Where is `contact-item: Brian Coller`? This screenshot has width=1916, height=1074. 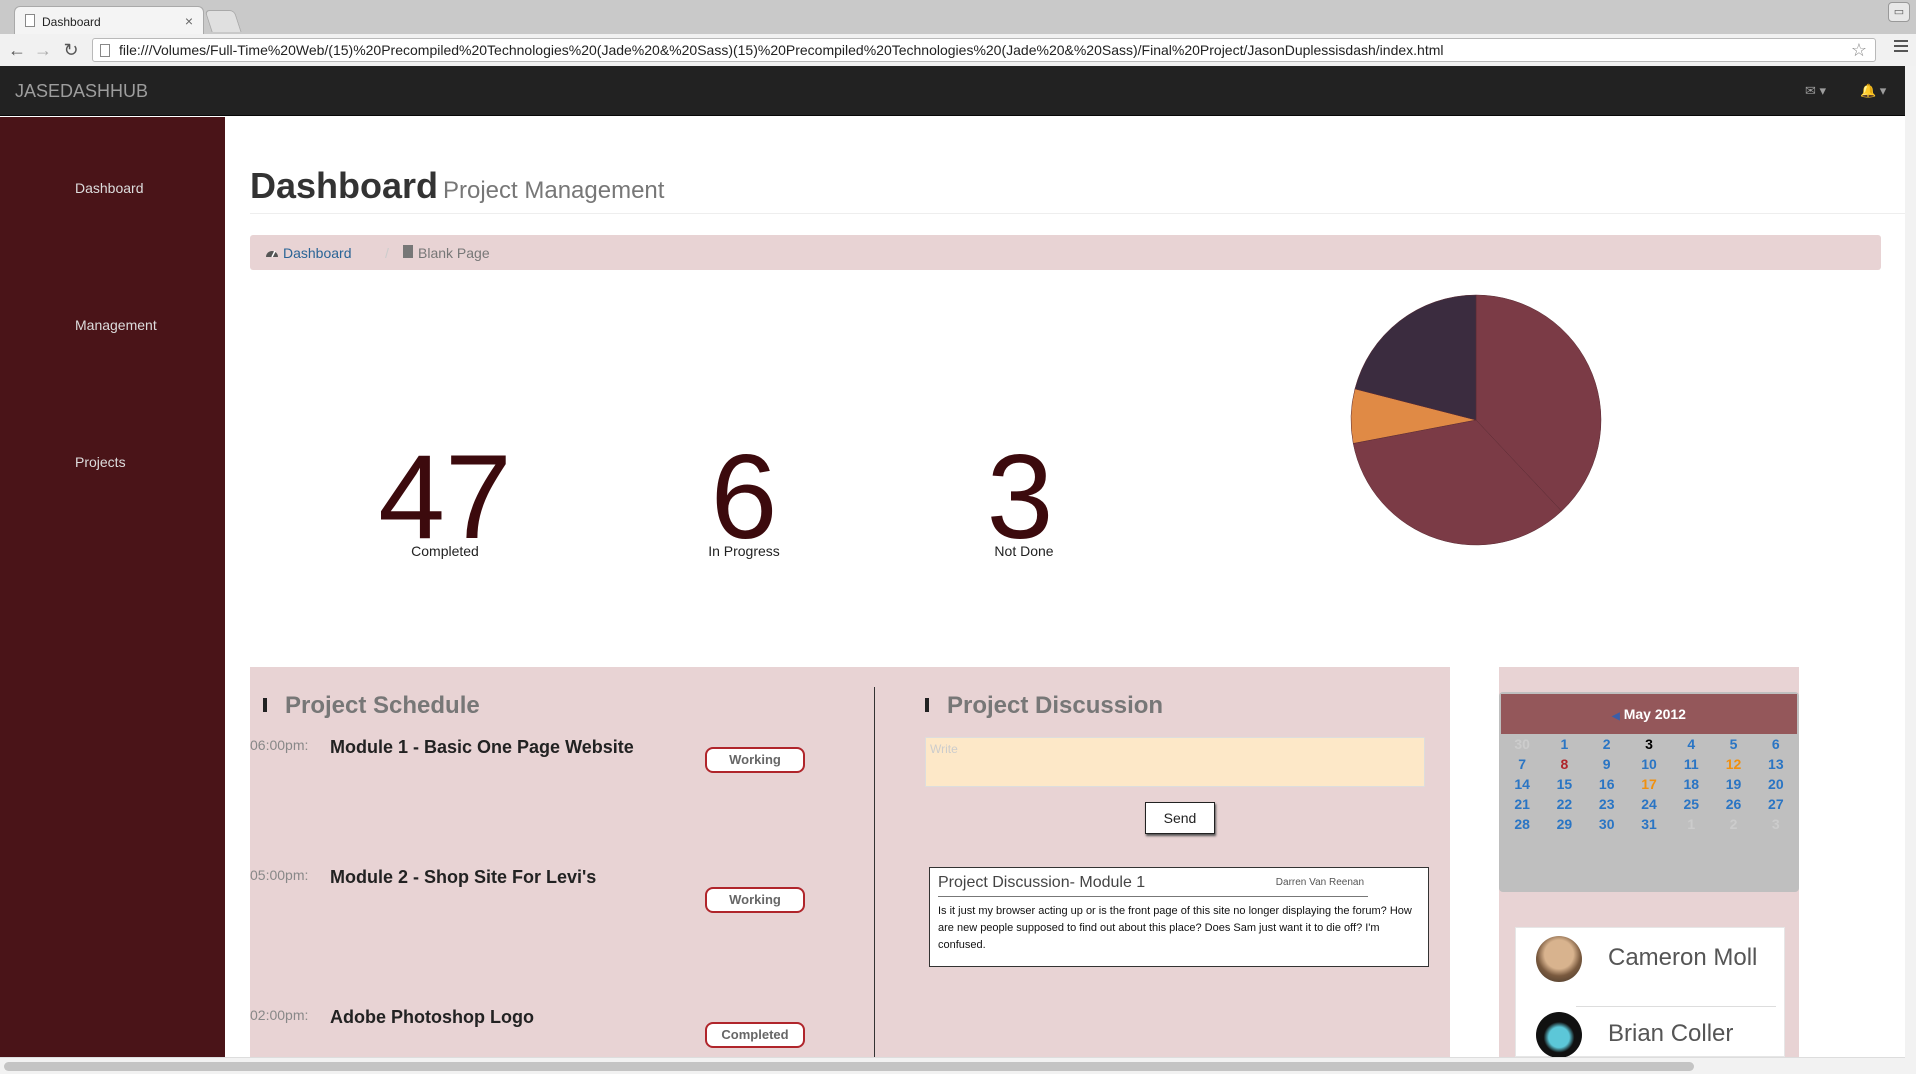 contact-item: Brian Coller is located at coordinates (1661, 1034).